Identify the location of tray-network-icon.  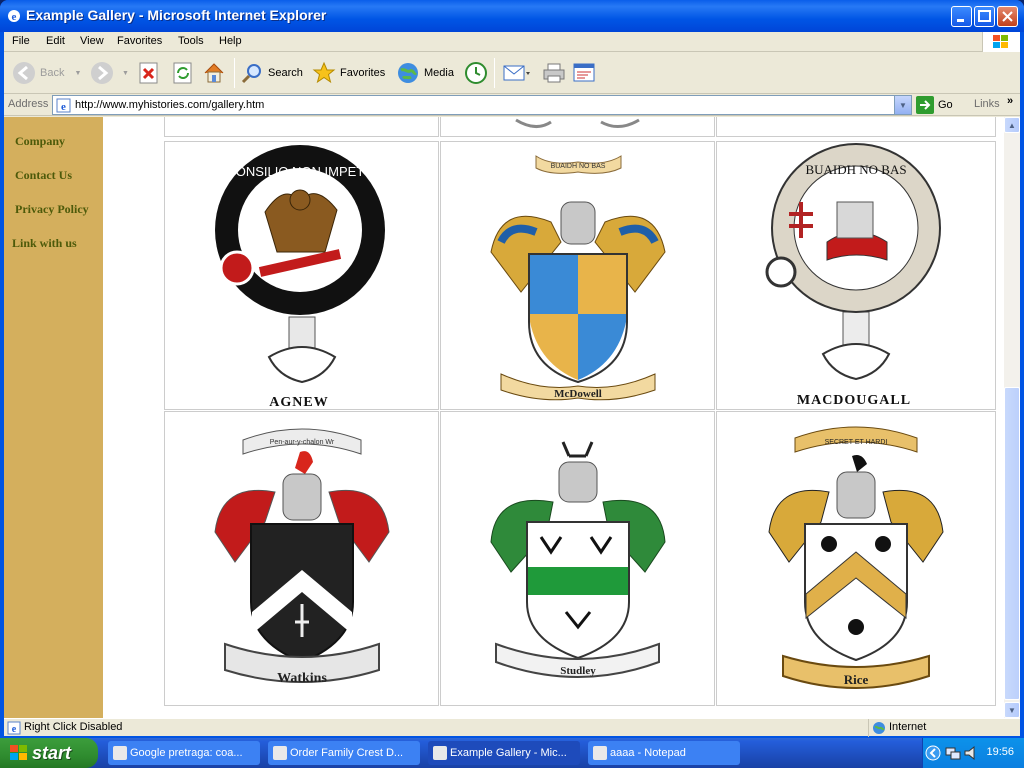
(953, 753).